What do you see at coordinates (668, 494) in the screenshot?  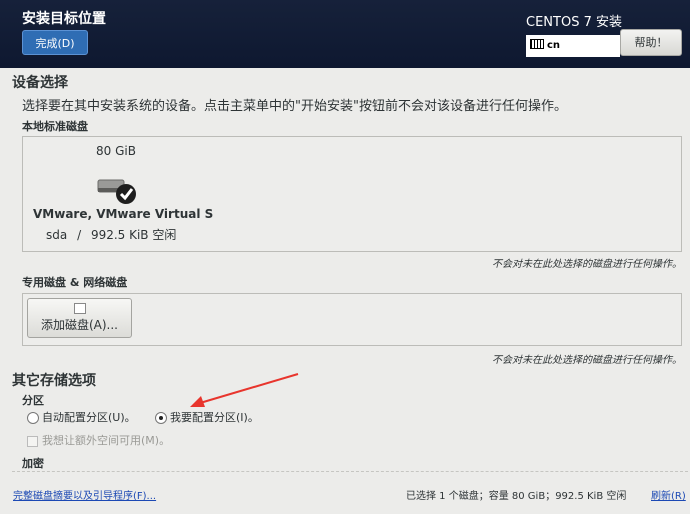 I see `refresh-link: 刷新(R)` at bounding box center [668, 494].